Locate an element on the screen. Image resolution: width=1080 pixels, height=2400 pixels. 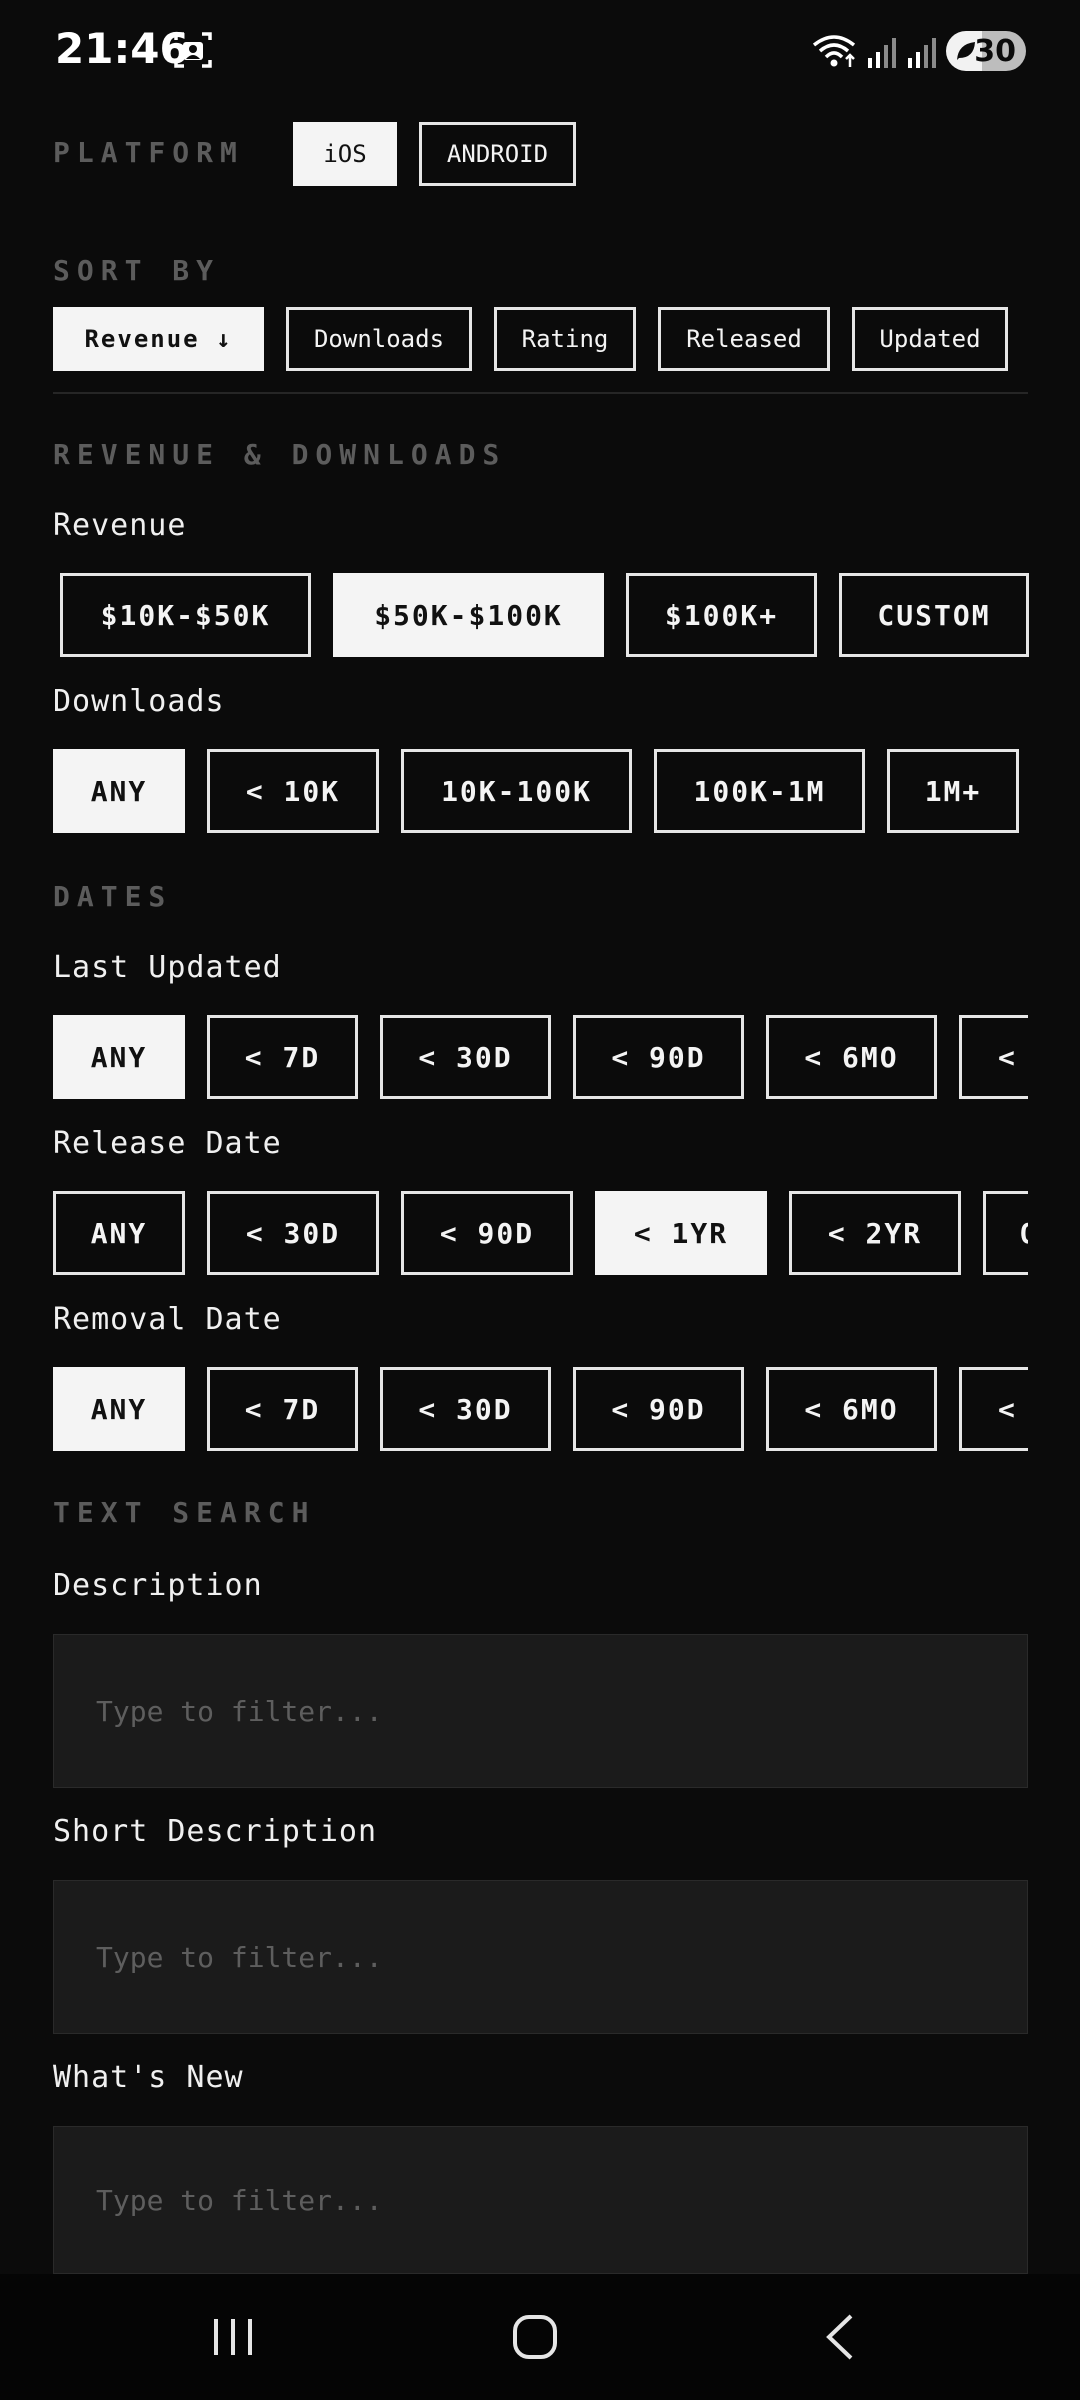
release-1yr-button: < 1YR is located at coordinates (681, 1233).